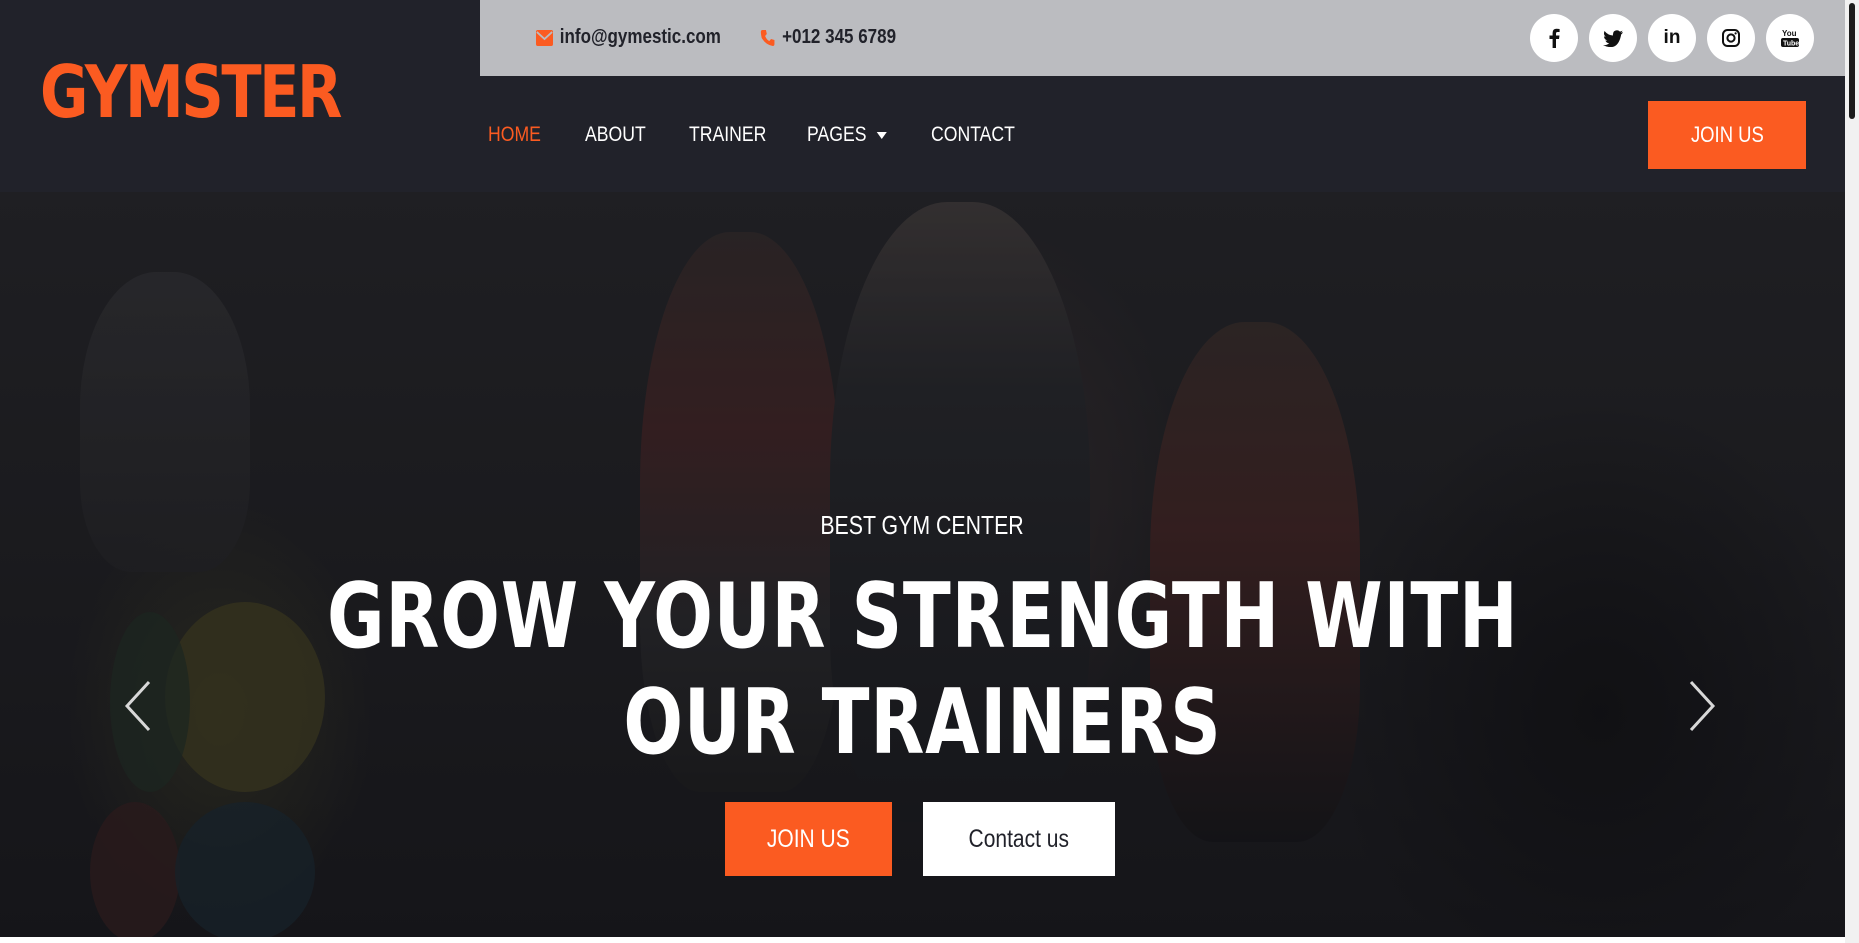 Image resolution: width=1859 pixels, height=943 pixels. I want to click on hero-join-button: JOIN US, so click(808, 839).